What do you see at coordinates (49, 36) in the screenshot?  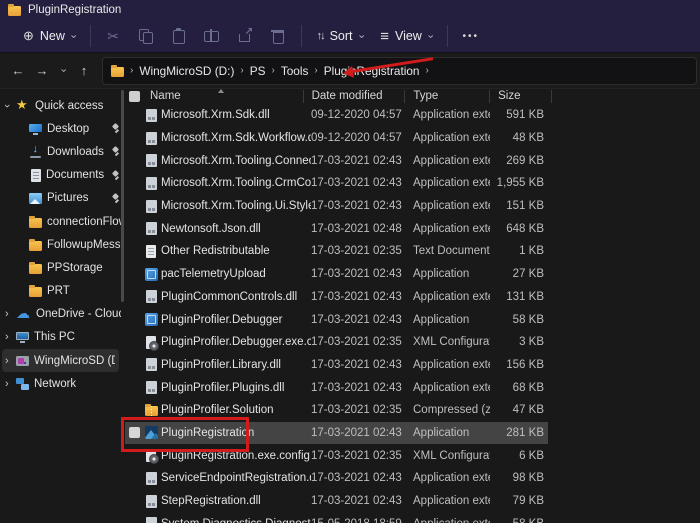 I see `new-button: ⊕ New ›` at bounding box center [49, 36].